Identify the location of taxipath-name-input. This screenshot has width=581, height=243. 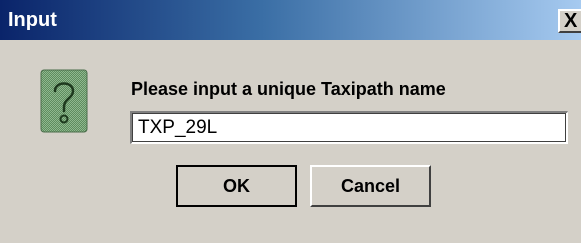
(349, 127).